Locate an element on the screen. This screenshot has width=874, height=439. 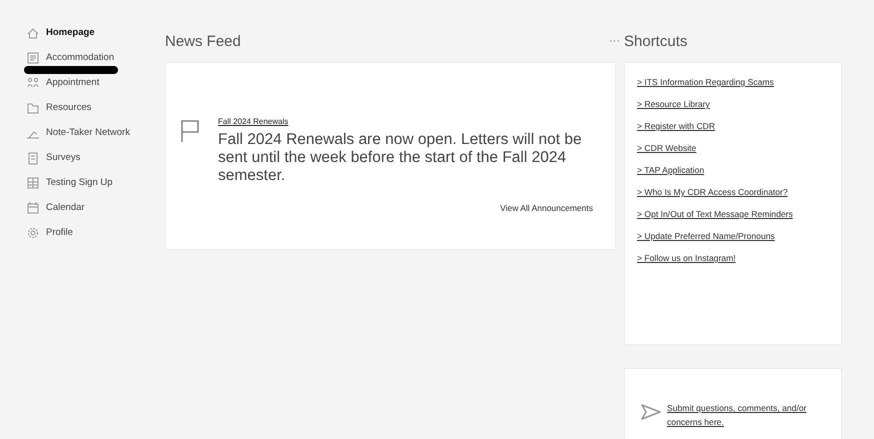
nav-item: Accommodation is located at coordinates (95, 57).